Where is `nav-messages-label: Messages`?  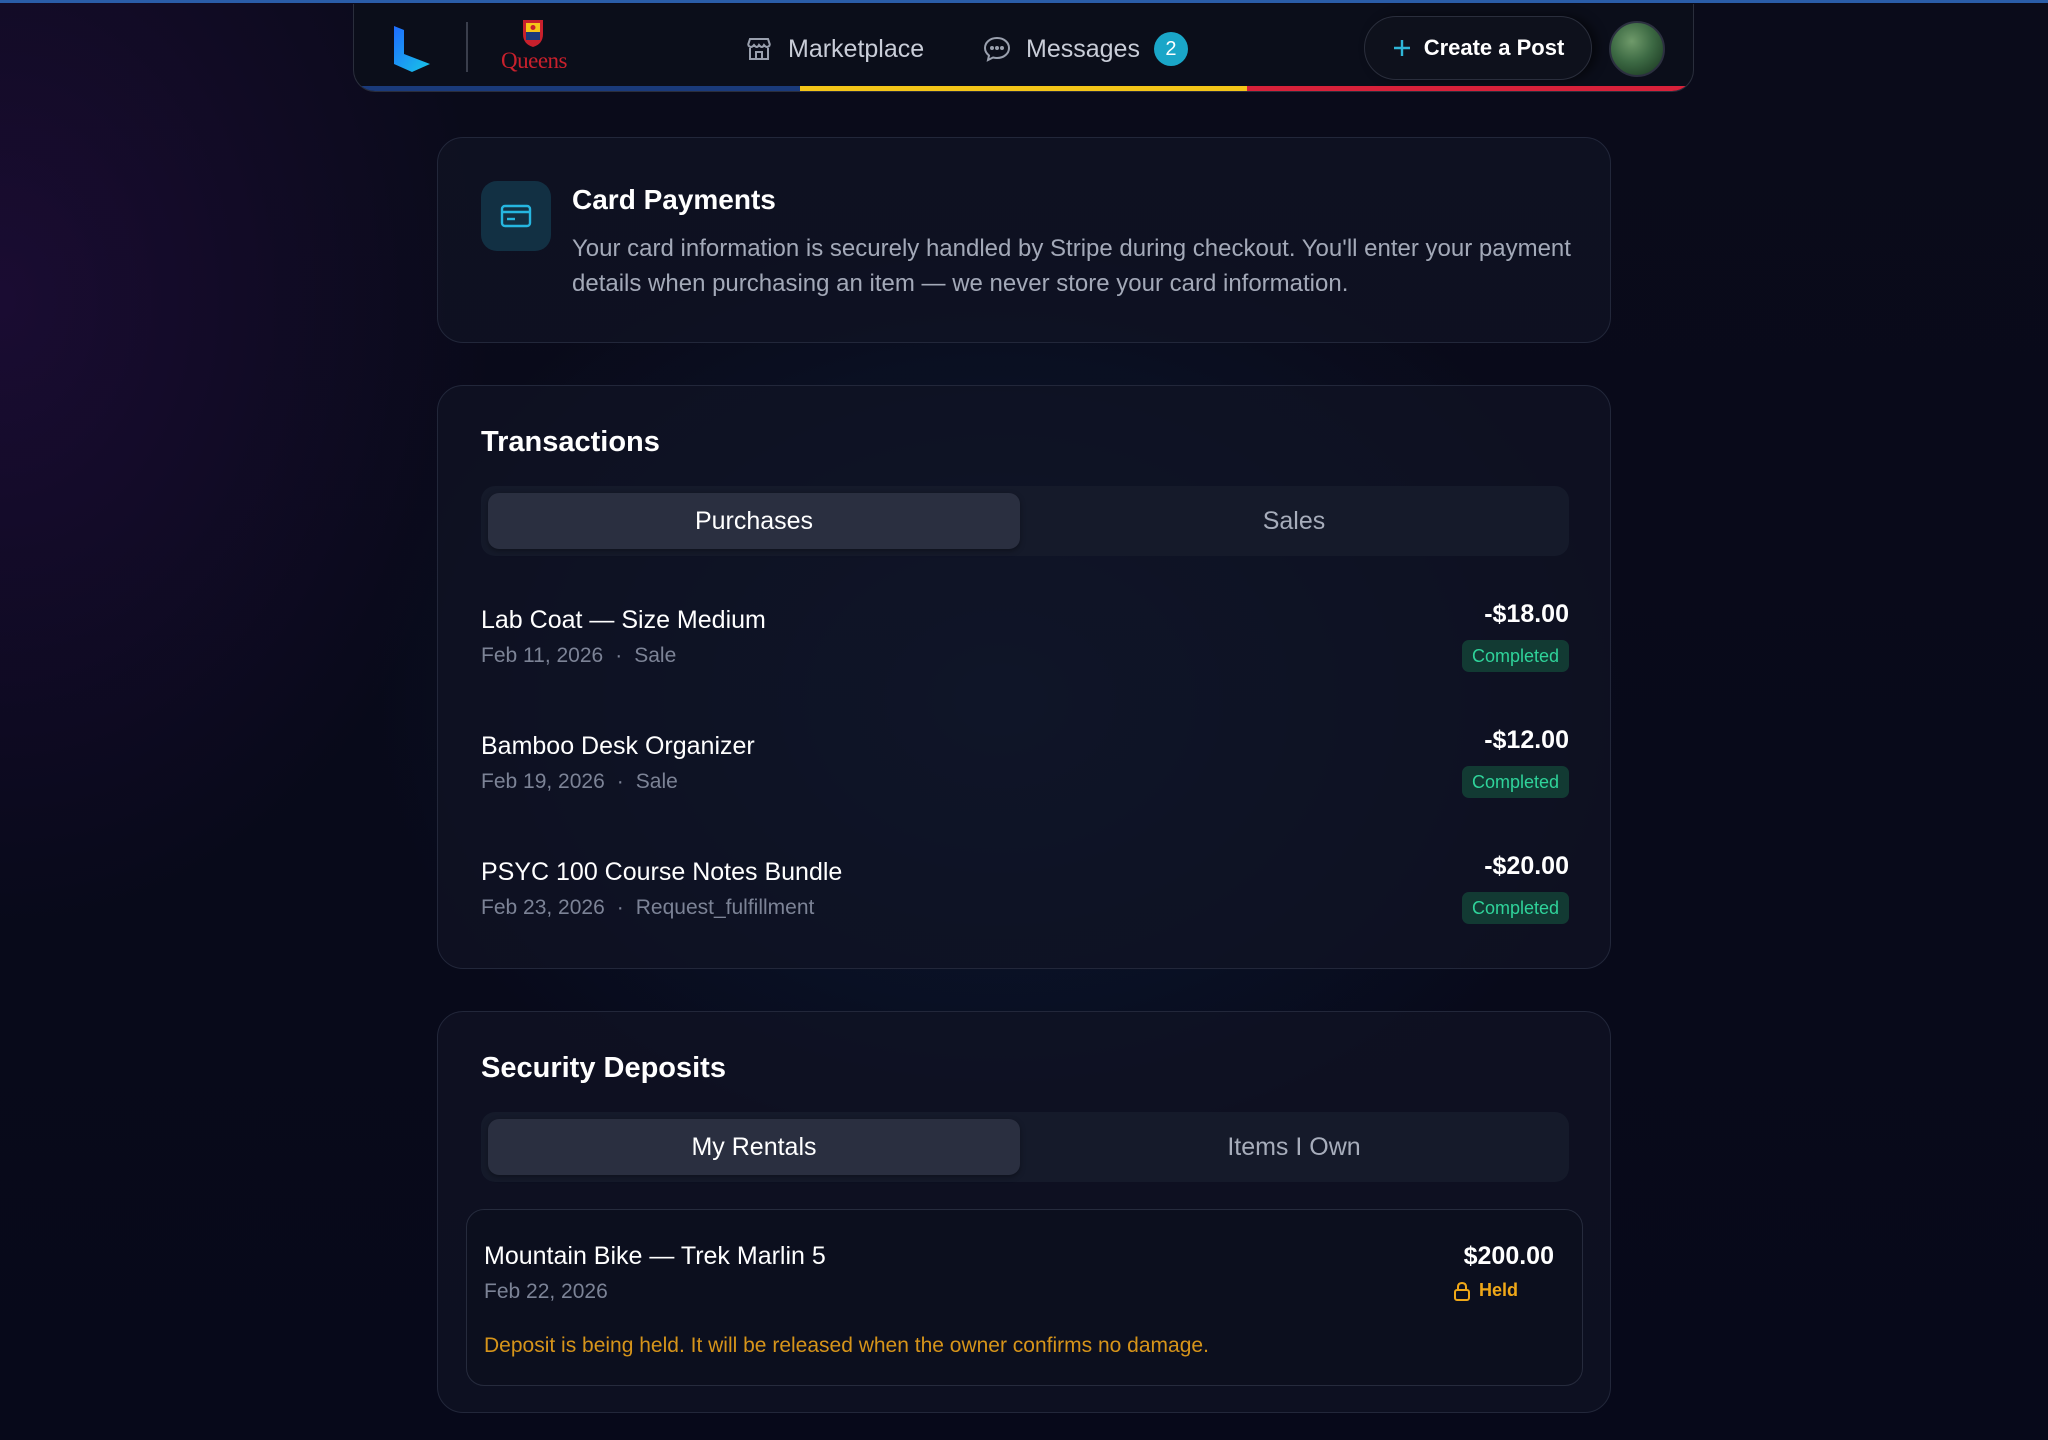
nav-messages-label: Messages is located at coordinates (1083, 48).